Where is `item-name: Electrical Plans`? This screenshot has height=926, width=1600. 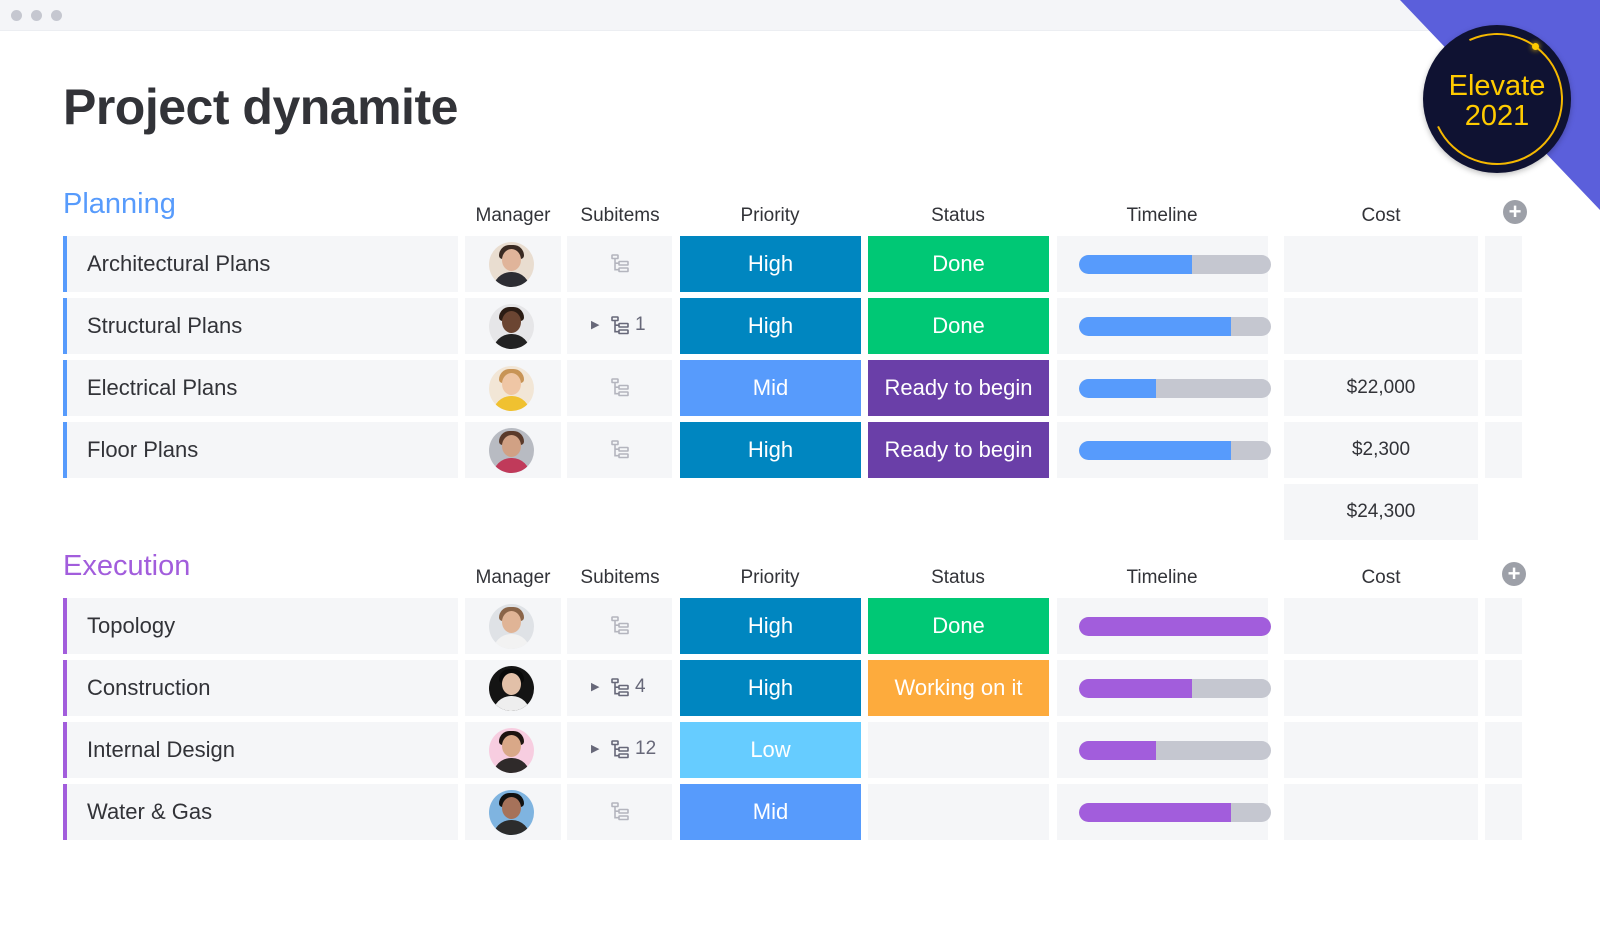 item-name: Electrical Plans is located at coordinates (162, 388).